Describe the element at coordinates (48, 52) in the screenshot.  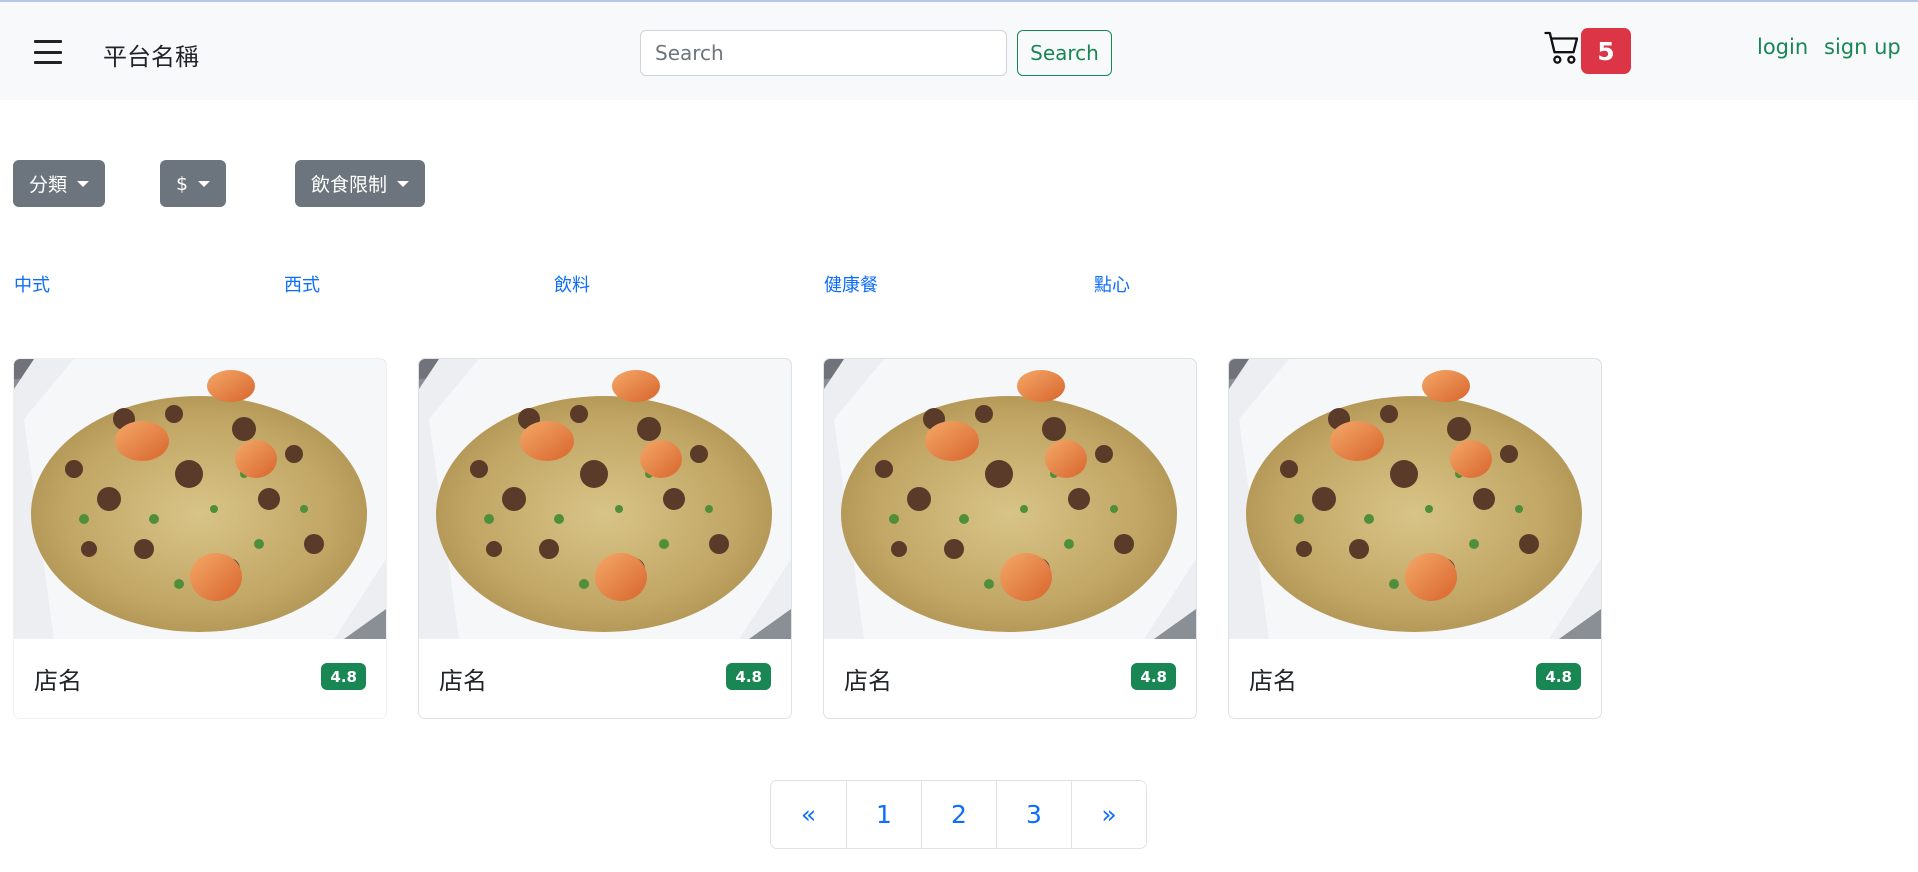
I see `menu-icon` at that location.